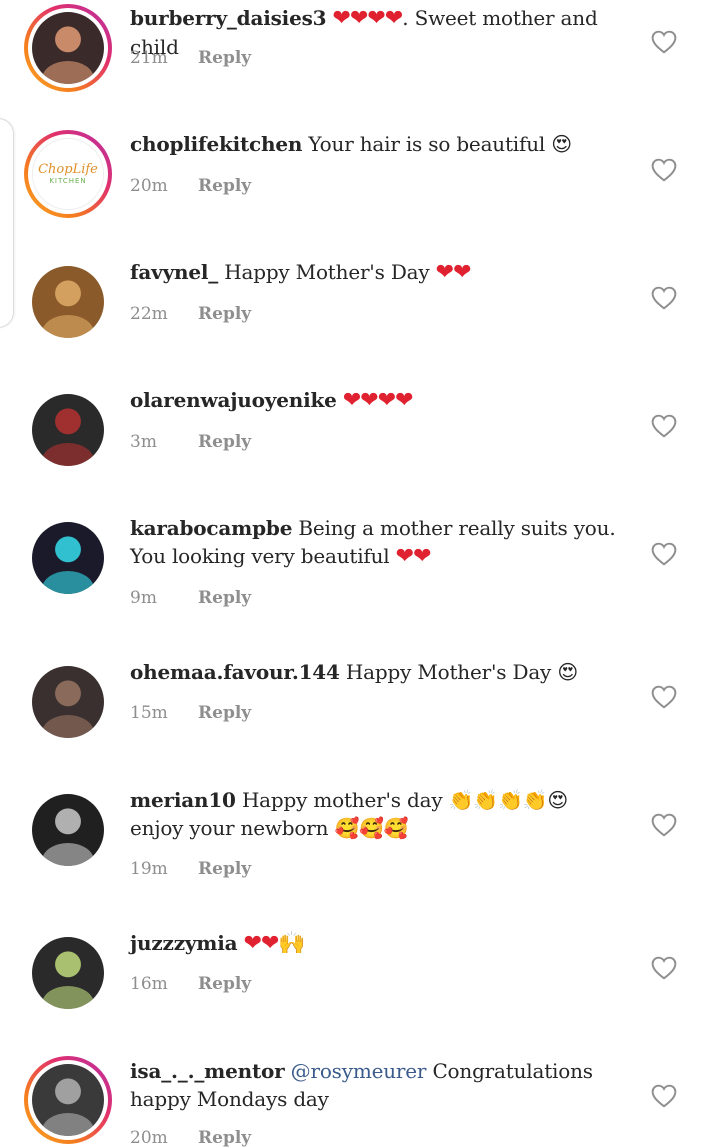 Image resolution: width=720 pixels, height=1148 pixels. I want to click on emoji: 🥰🥰🥰, so click(371, 828).